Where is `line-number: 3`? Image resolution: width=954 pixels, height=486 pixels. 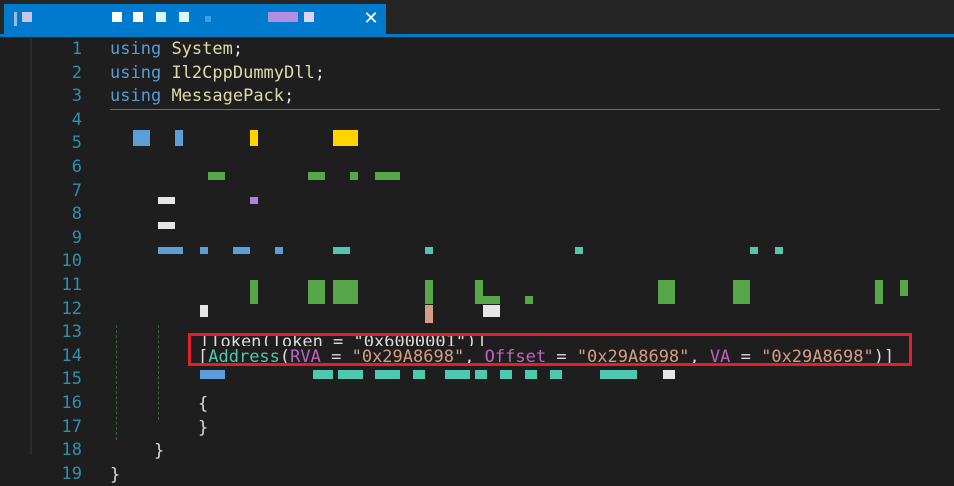 line-number: 3 is located at coordinates (76, 96).